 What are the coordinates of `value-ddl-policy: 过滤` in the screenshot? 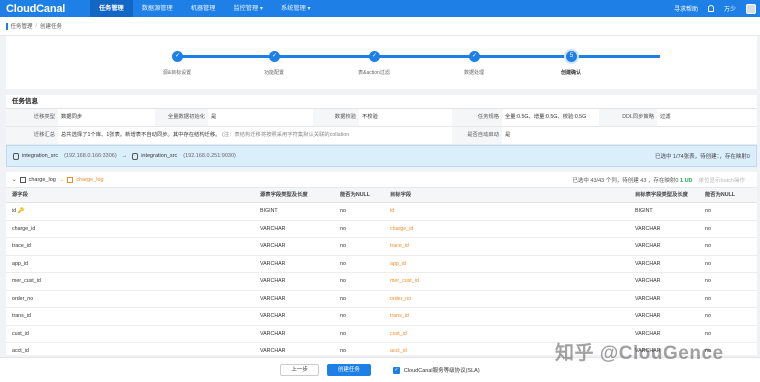 It's located at (665, 117).